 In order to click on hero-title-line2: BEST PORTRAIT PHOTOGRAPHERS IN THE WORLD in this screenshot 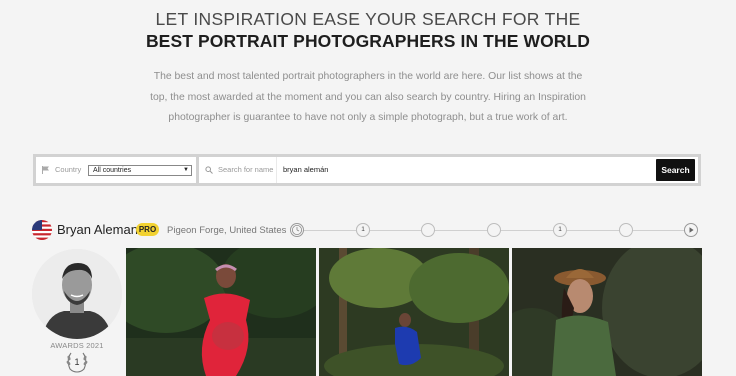, I will do `click(368, 41)`.